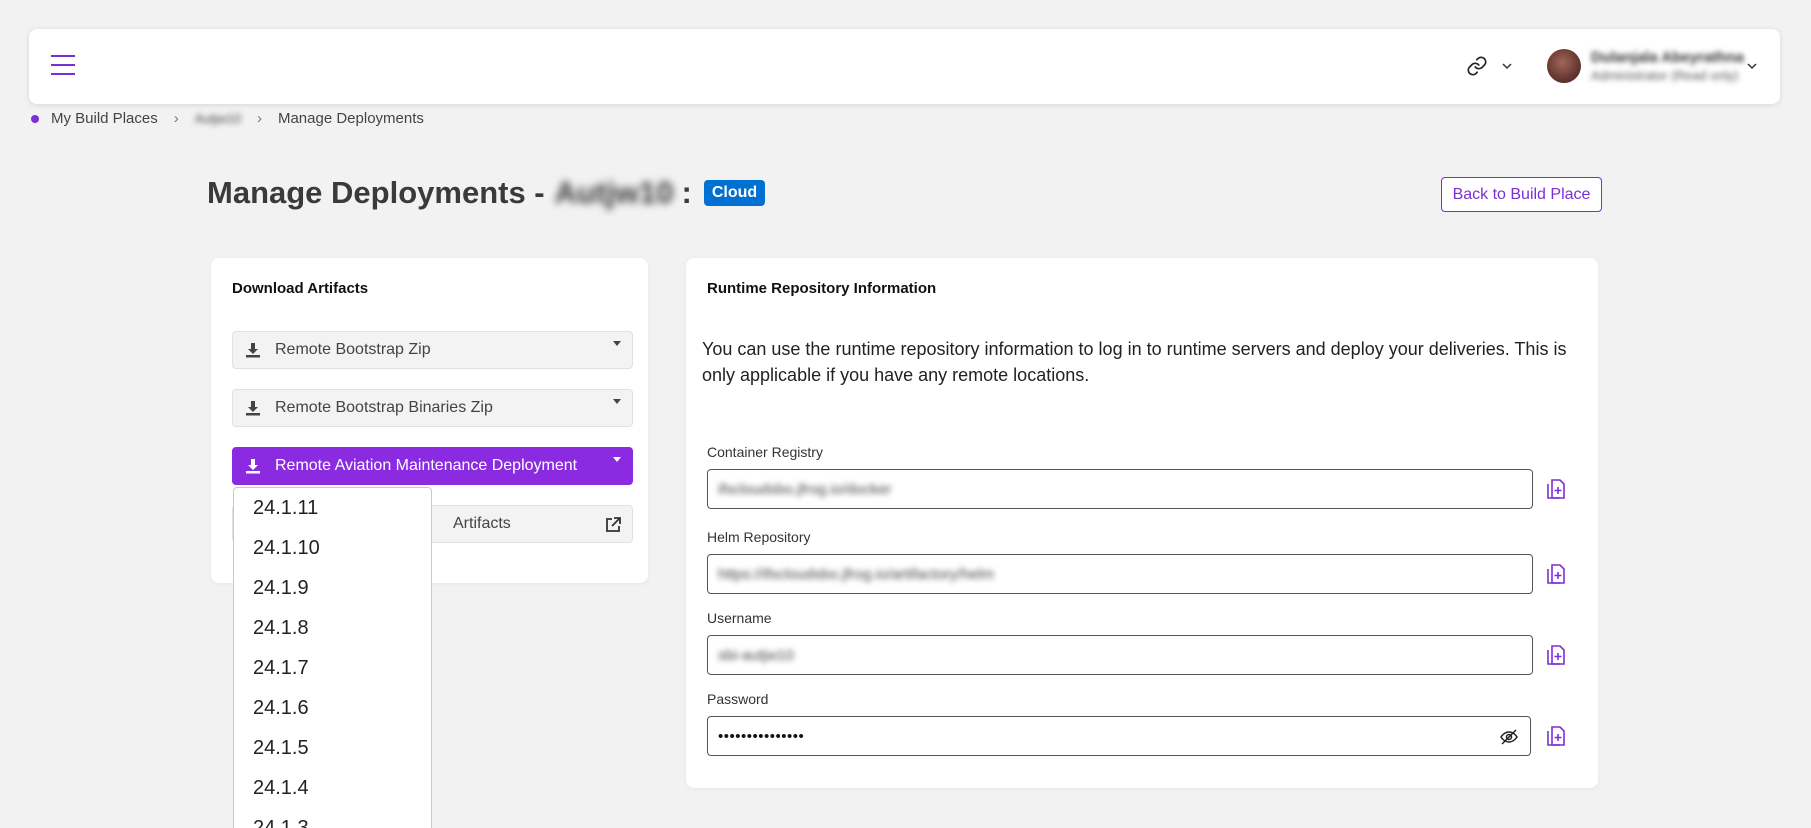  What do you see at coordinates (376, 192) in the screenshot?
I see `page-title-text: Manage Deployments -` at bounding box center [376, 192].